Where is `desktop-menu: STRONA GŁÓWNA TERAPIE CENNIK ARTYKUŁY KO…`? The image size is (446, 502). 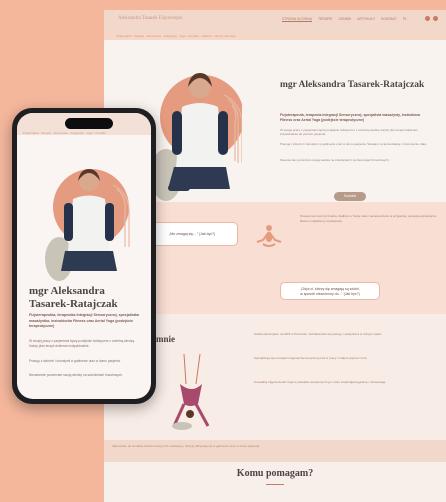 desktop-menu: STRONA GŁÓWNA TERAPIE CENNIK ARTYKUŁY KO… is located at coordinates (344, 19).